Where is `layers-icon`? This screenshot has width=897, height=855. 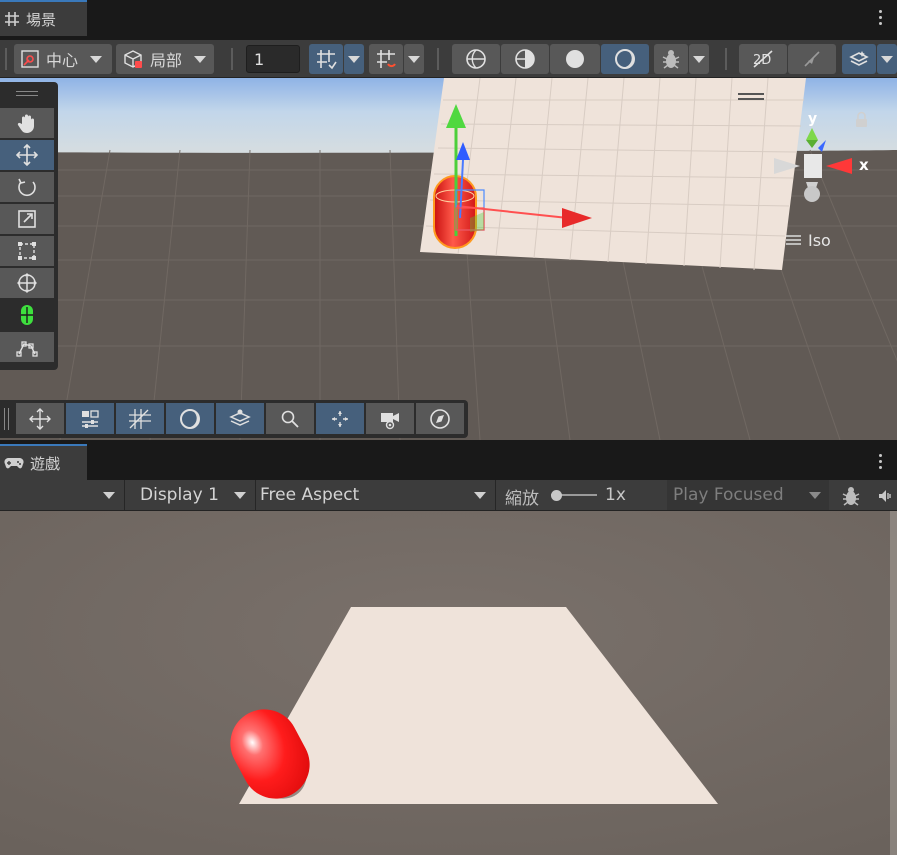
layers-icon is located at coordinates (240, 417).